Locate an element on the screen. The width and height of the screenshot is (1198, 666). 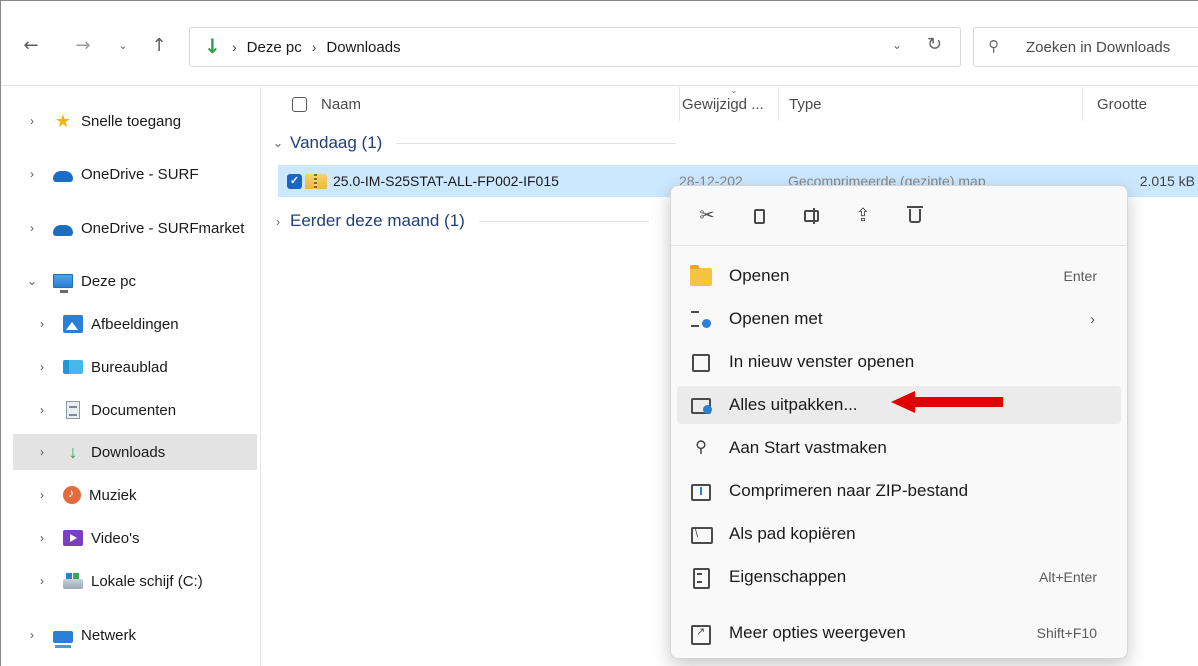
submenu-chevron-icon: › is located at coordinates (1092, 319).